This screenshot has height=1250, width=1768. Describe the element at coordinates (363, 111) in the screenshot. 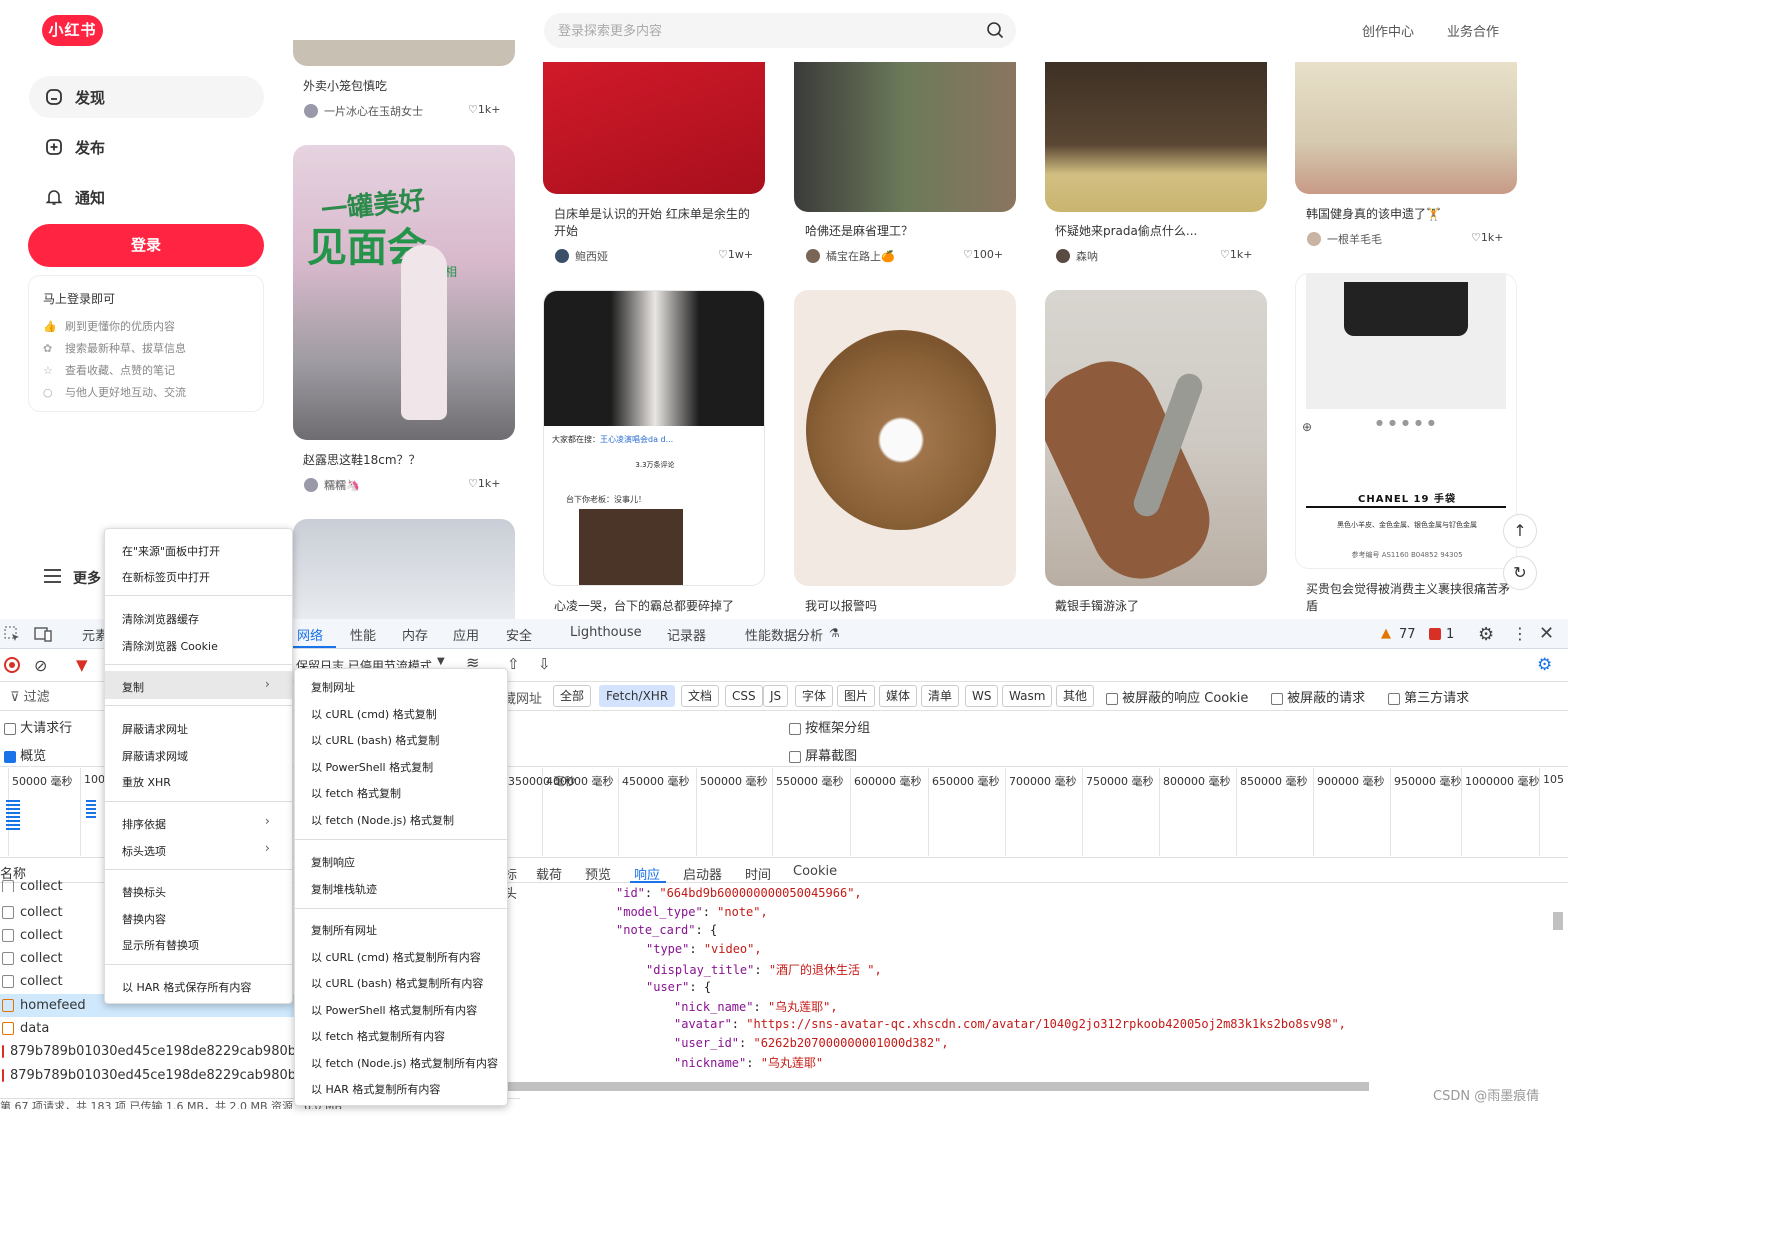

I see `note-author: 一片冰心在玉胡女士` at that location.